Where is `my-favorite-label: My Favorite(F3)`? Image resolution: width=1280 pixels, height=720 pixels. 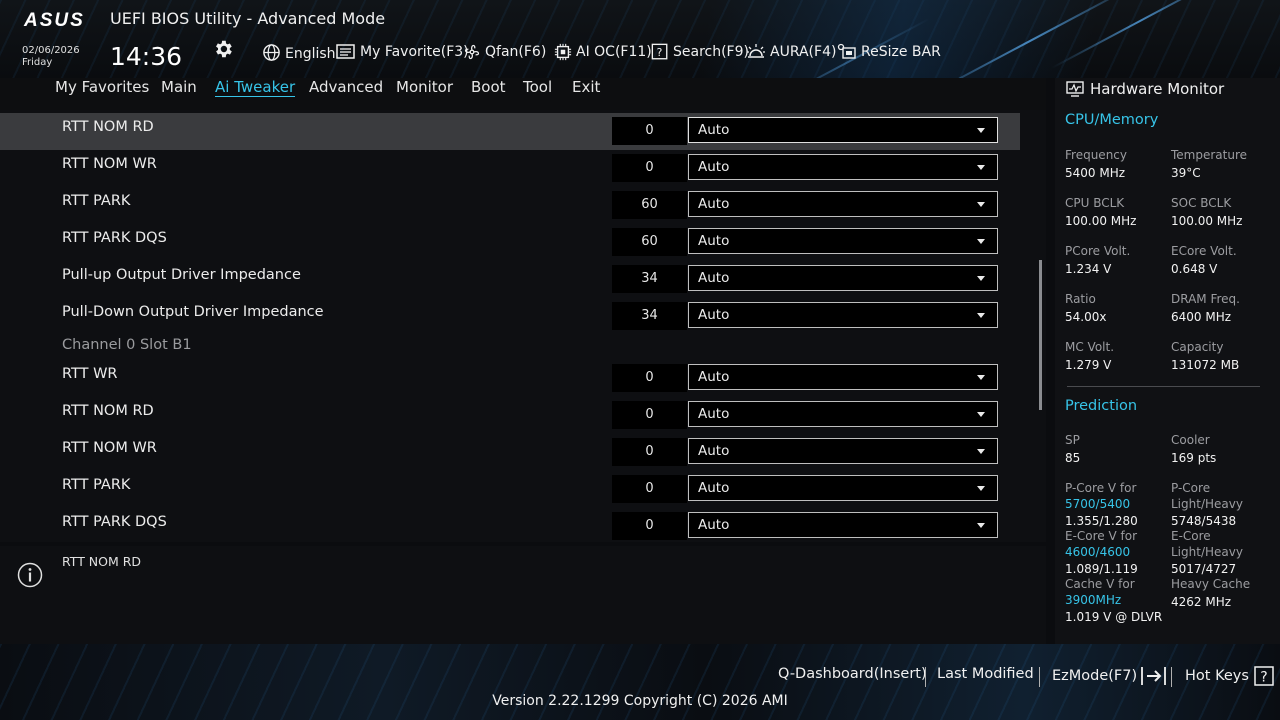 my-favorite-label: My Favorite(F3) is located at coordinates (414, 52).